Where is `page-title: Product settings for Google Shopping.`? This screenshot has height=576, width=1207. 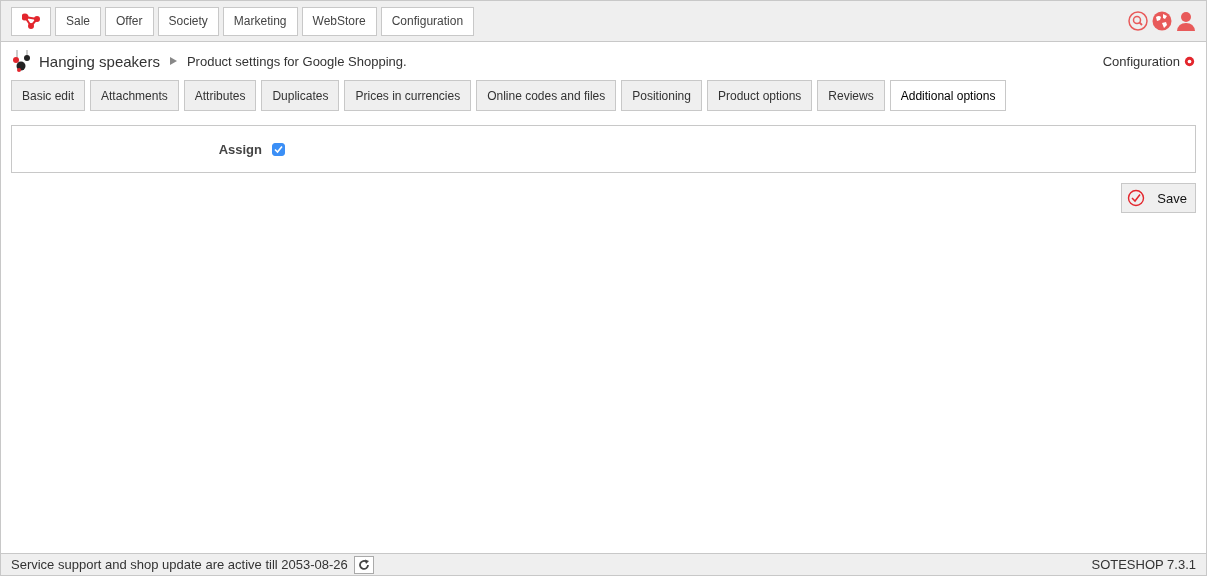 page-title: Product settings for Google Shopping. is located at coordinates (296, 61).